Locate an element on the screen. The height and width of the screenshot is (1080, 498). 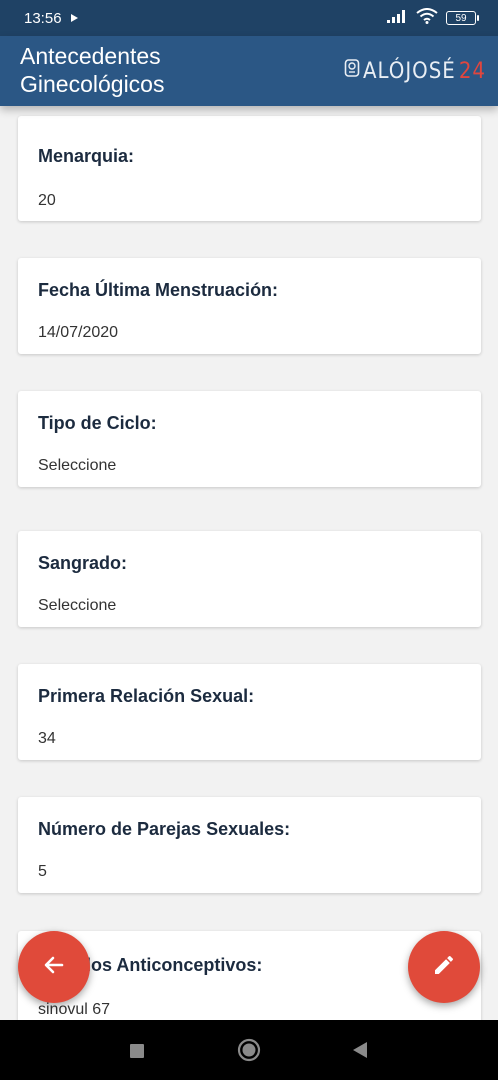
field-value: 34 is located at coordinates (47, 738).